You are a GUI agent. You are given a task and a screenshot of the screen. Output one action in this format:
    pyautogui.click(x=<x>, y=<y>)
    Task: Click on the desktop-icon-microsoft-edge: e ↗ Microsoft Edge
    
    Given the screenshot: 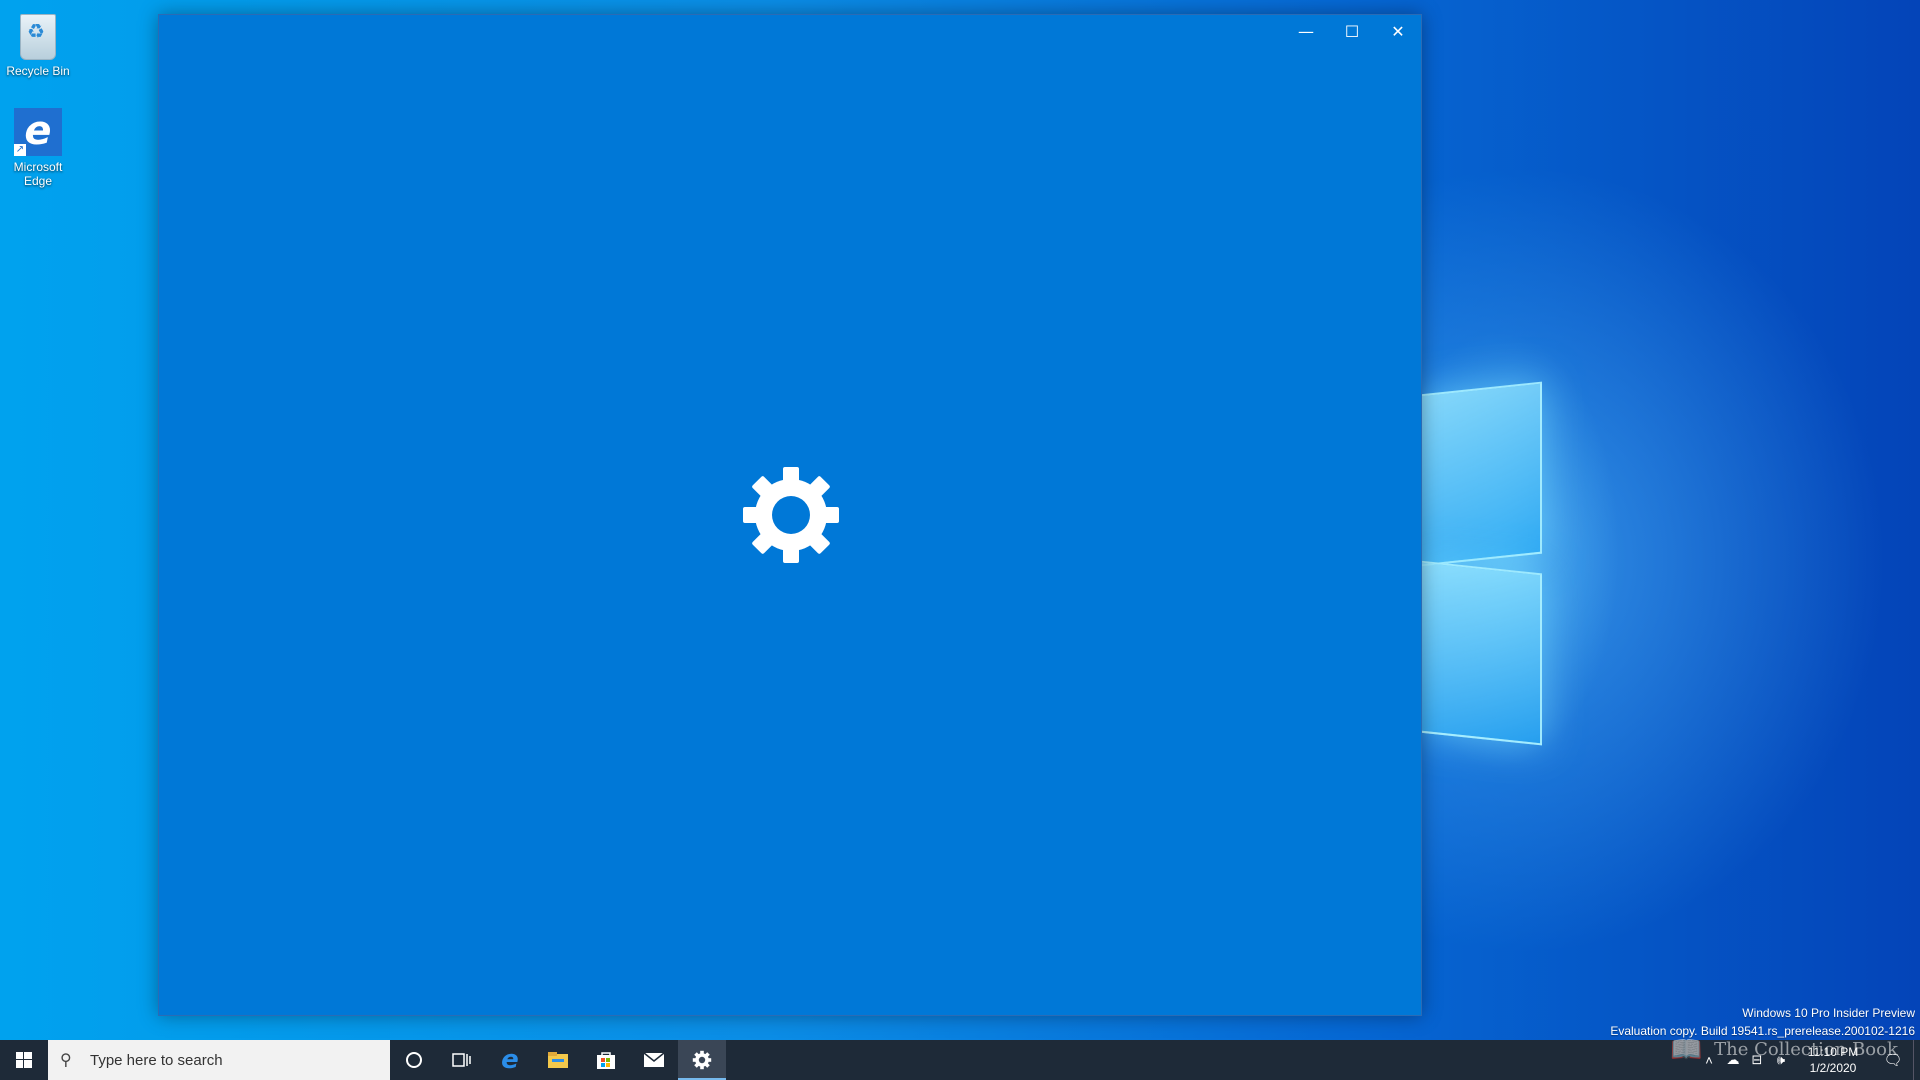 What is the action you would take?
    pyautogui.click(x=38, y=148)
    